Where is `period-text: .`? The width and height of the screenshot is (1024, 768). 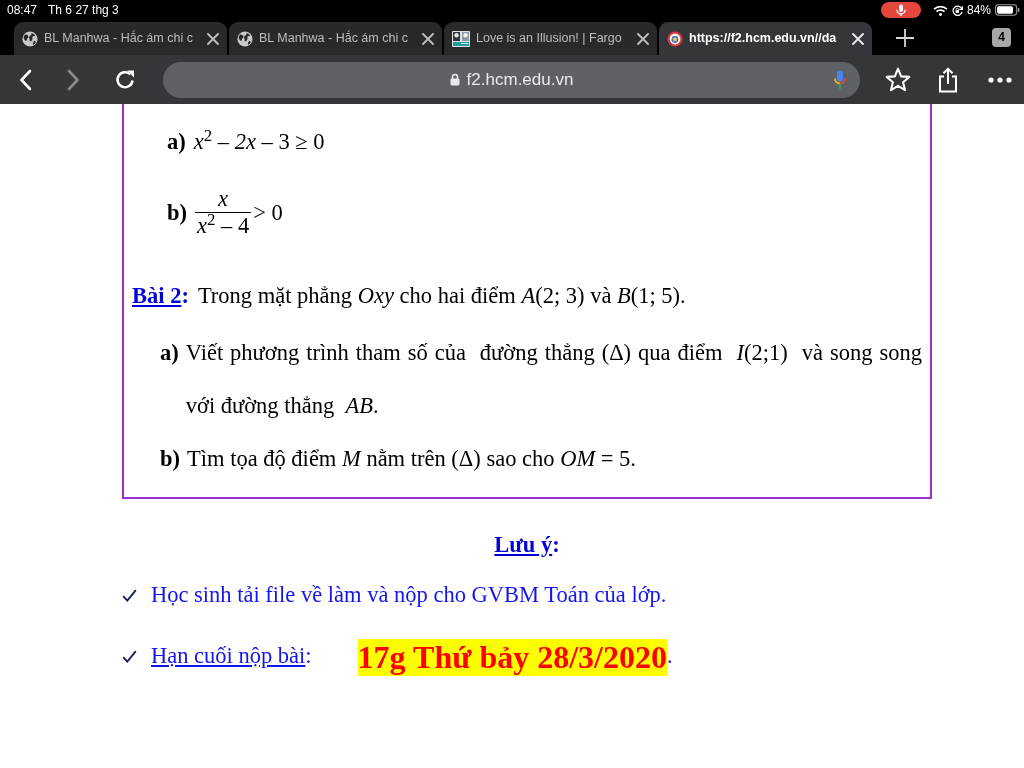
period-text: . is located at coordinates (669, 656).